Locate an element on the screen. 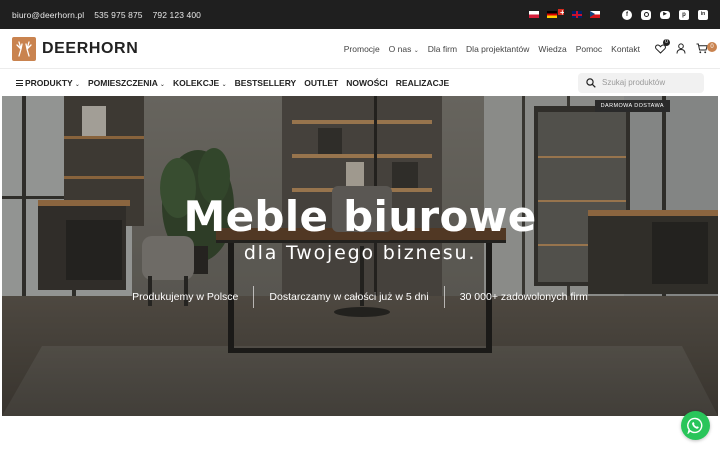 Image resolution: width=720 pixels, height=450 pixels. whatsapp-chat-button is located at coordinates (695, 425).